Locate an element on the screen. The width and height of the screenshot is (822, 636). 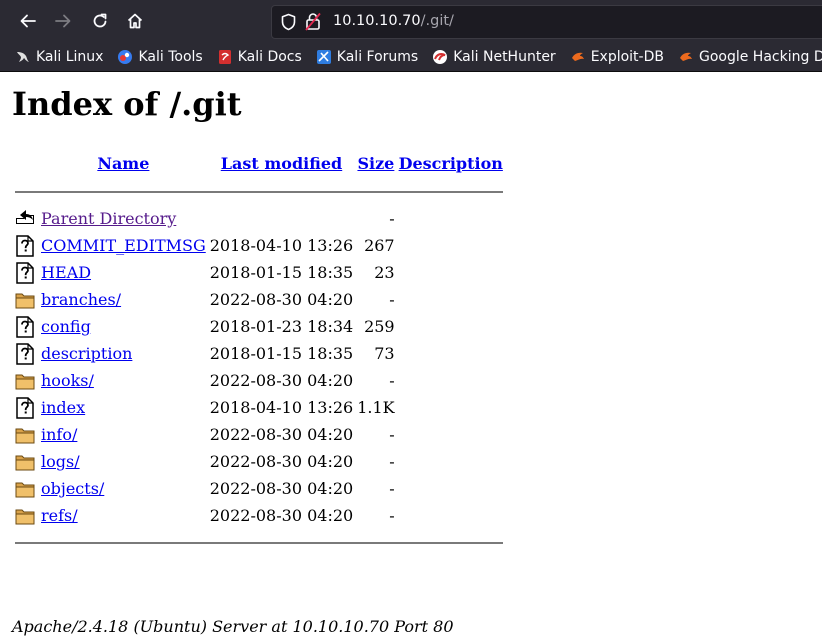
modified-cell is located at coordinates (281, 218).